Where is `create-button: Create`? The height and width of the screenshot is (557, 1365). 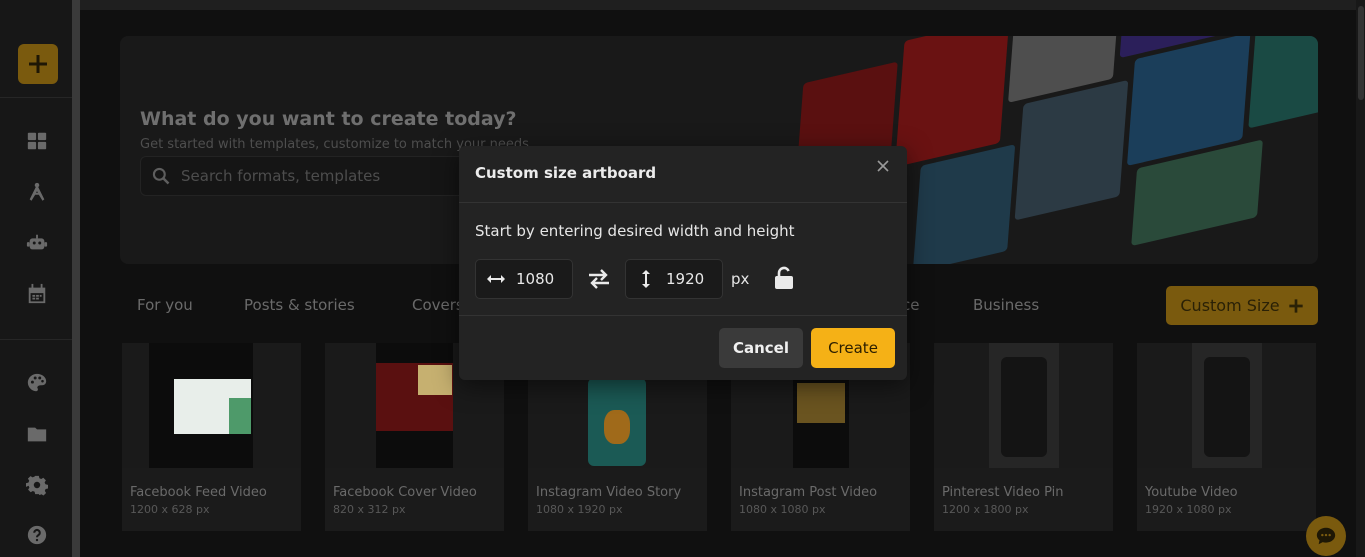 create-button: Create is located at coordinates (853, 348).